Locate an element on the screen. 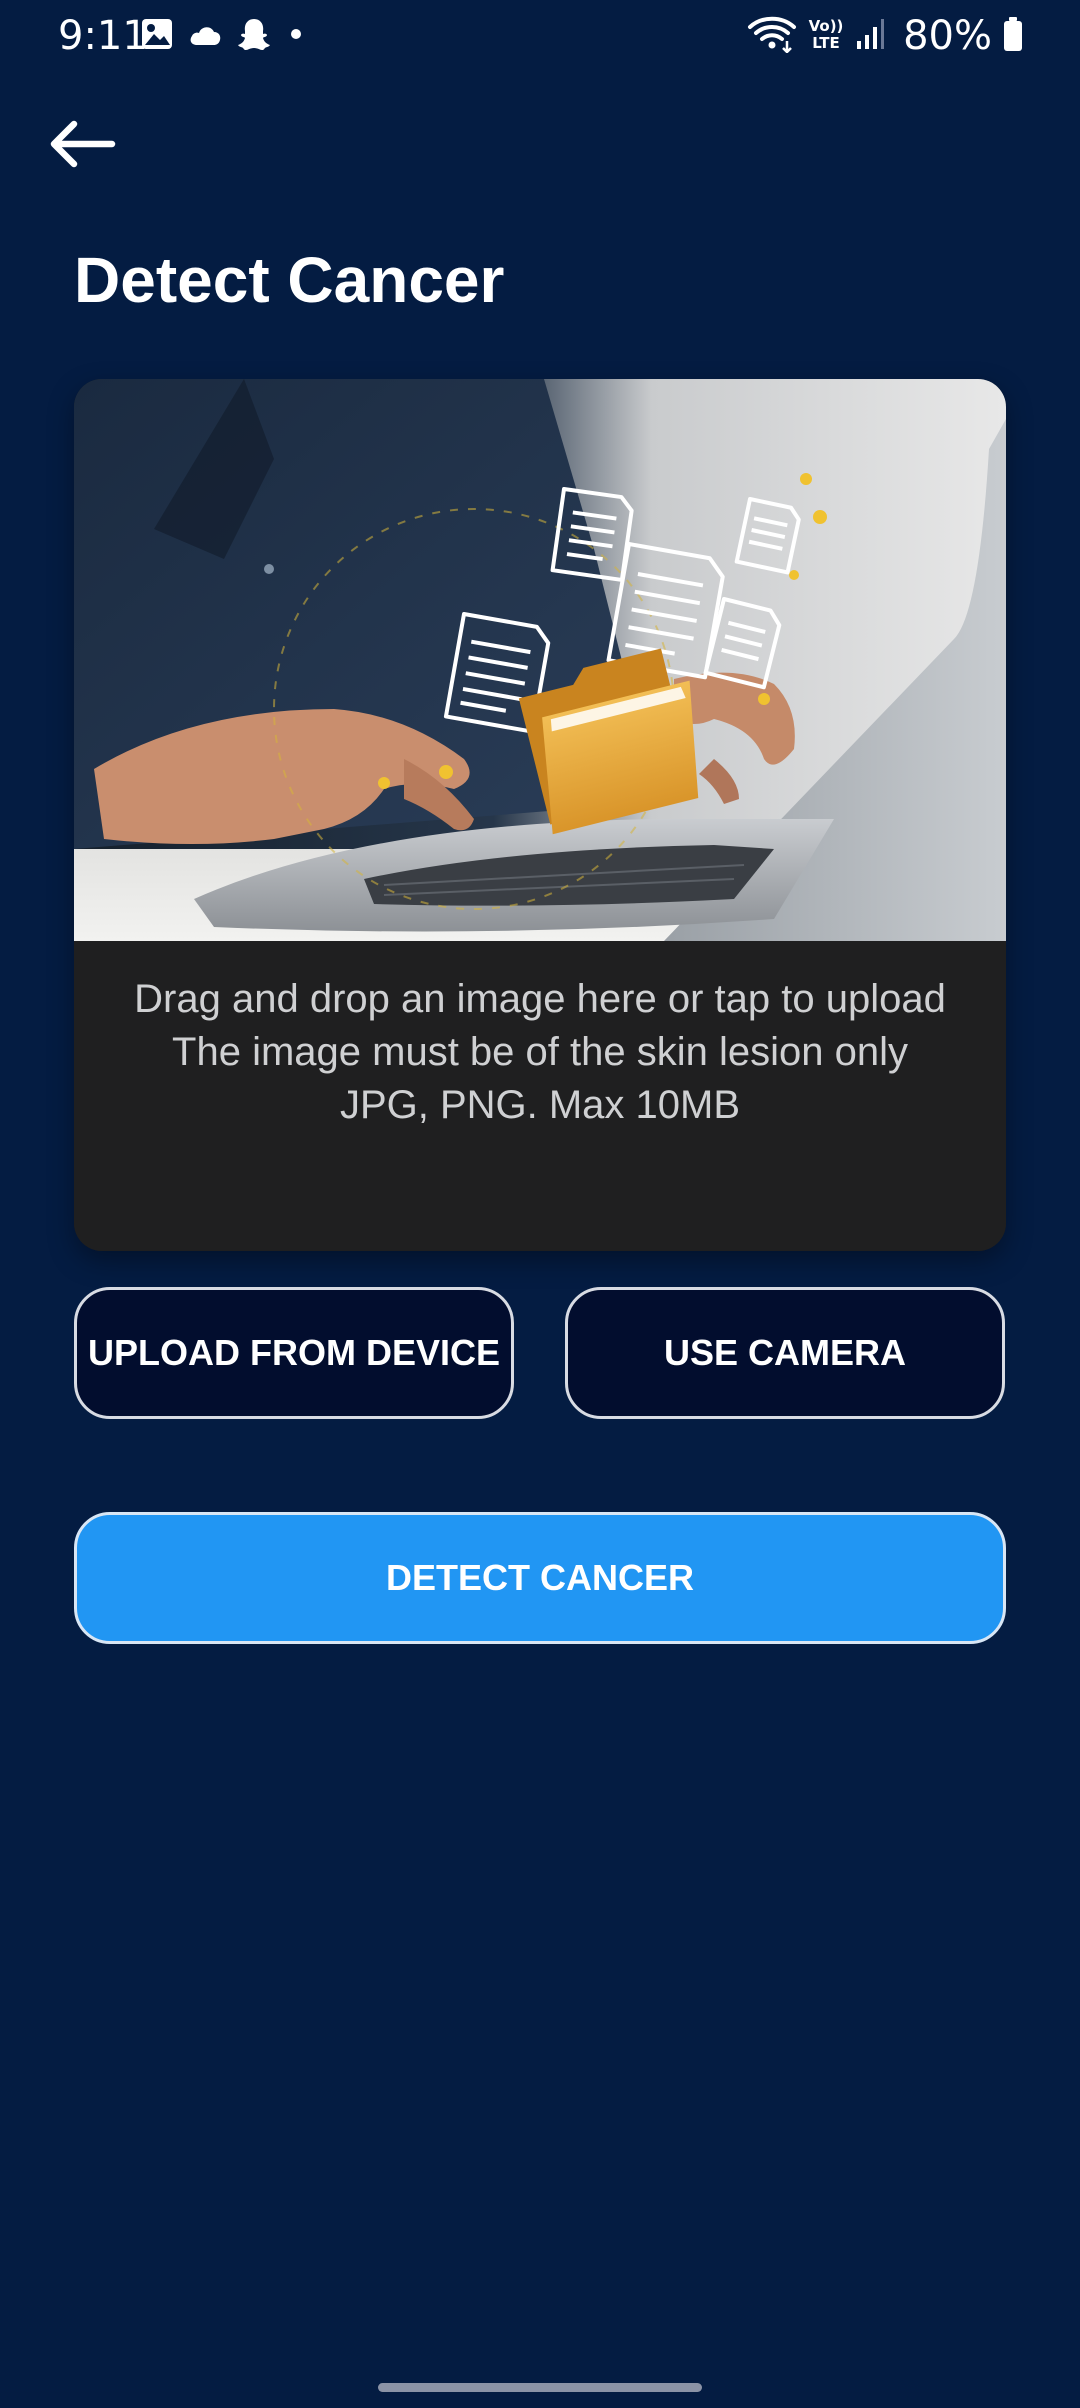 The height and width of the screenshot is (2408, 1080). wifi-icon is located at coordinates (772, 36).